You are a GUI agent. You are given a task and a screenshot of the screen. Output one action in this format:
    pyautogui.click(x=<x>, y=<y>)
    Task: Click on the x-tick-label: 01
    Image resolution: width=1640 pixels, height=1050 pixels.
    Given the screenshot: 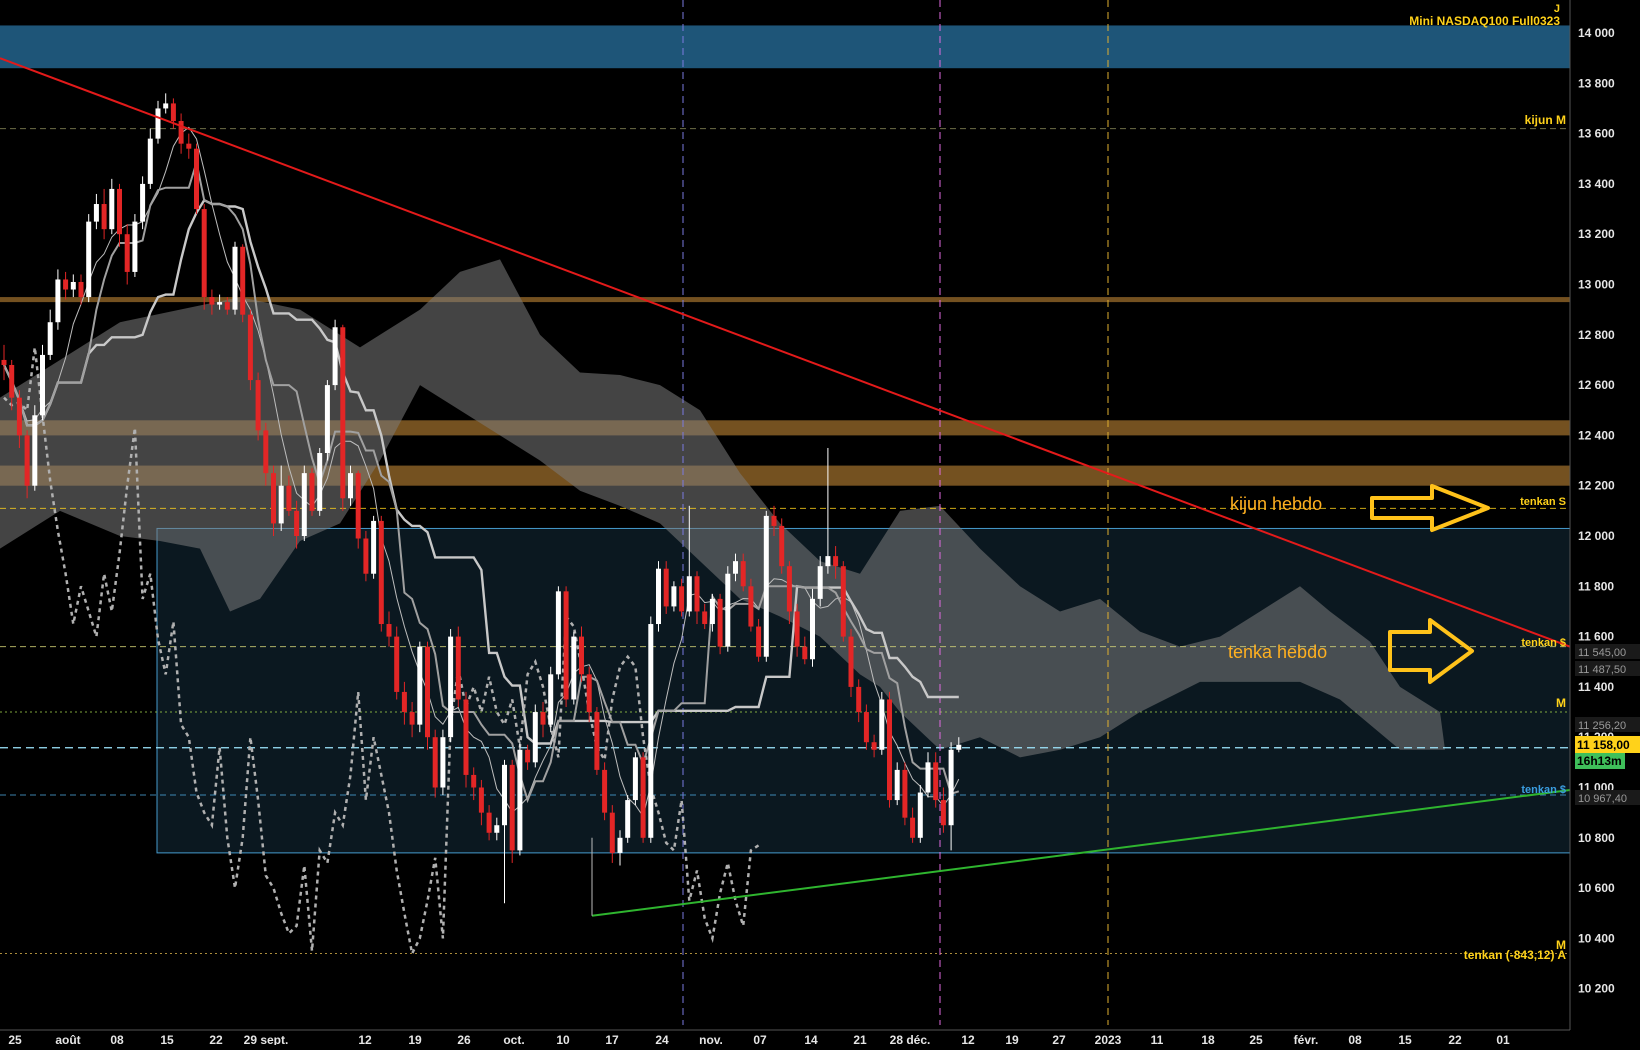 What is the action you would take?
    pyautogui.click(x=1503, y=1039)
    